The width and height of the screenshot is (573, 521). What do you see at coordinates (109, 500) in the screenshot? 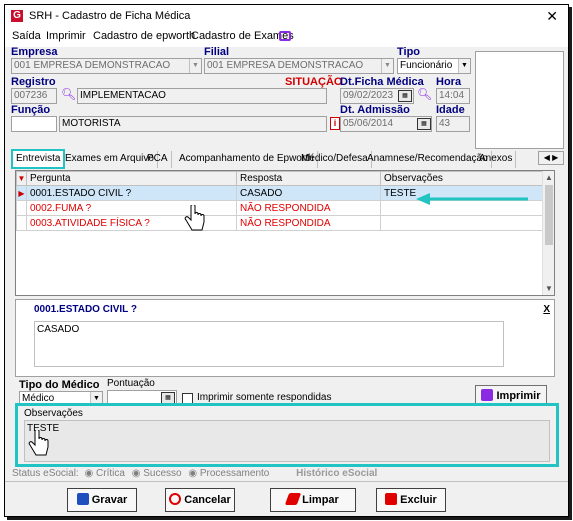
I see `gravar-label: Gravar` at bounding box center [109, 500].